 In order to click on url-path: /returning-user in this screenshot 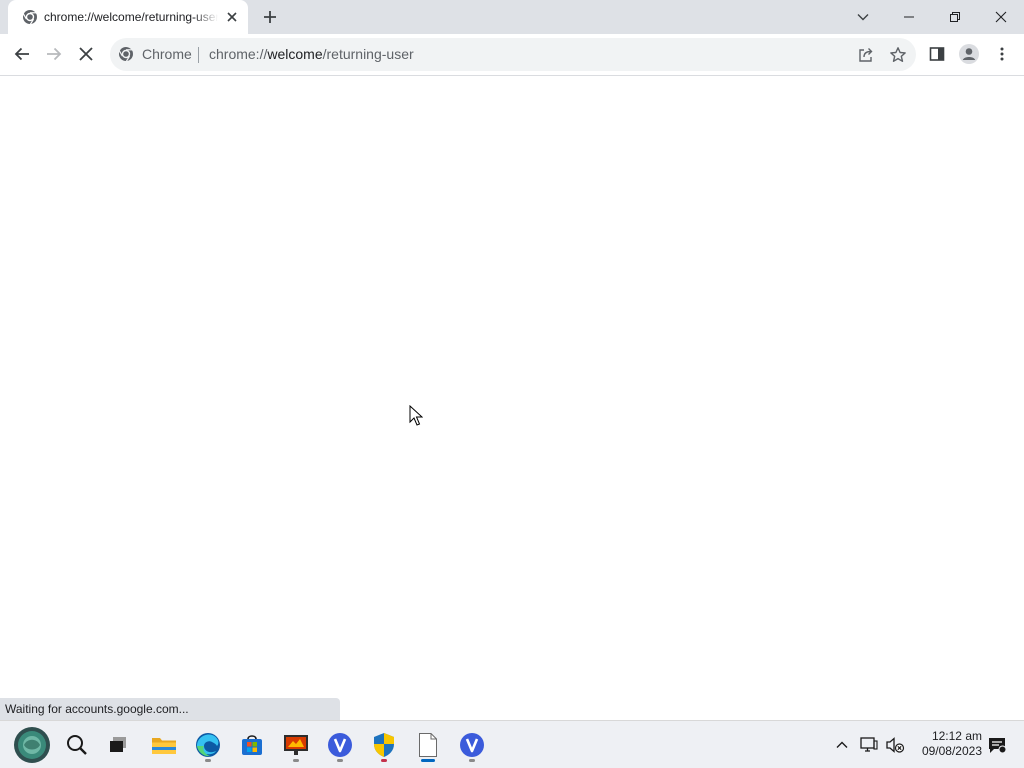, I will do `click(368, 54)`.